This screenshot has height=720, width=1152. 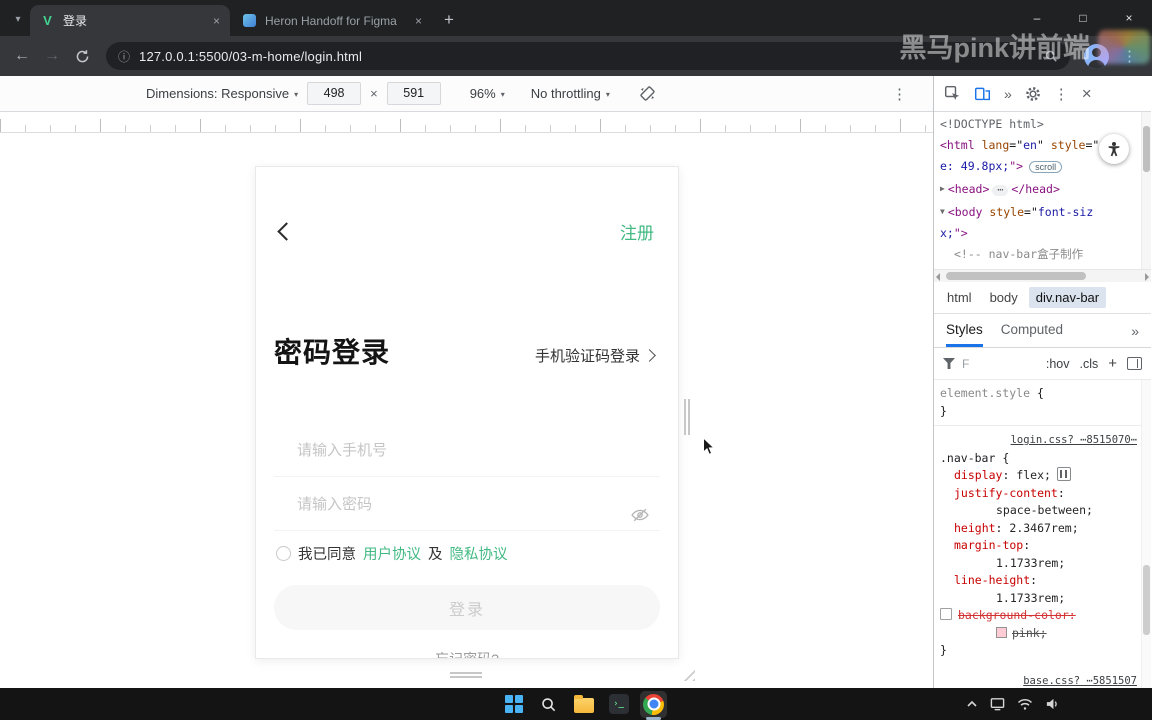 I want to click on password-input: 请输入密码, so click(x=467, y=505).